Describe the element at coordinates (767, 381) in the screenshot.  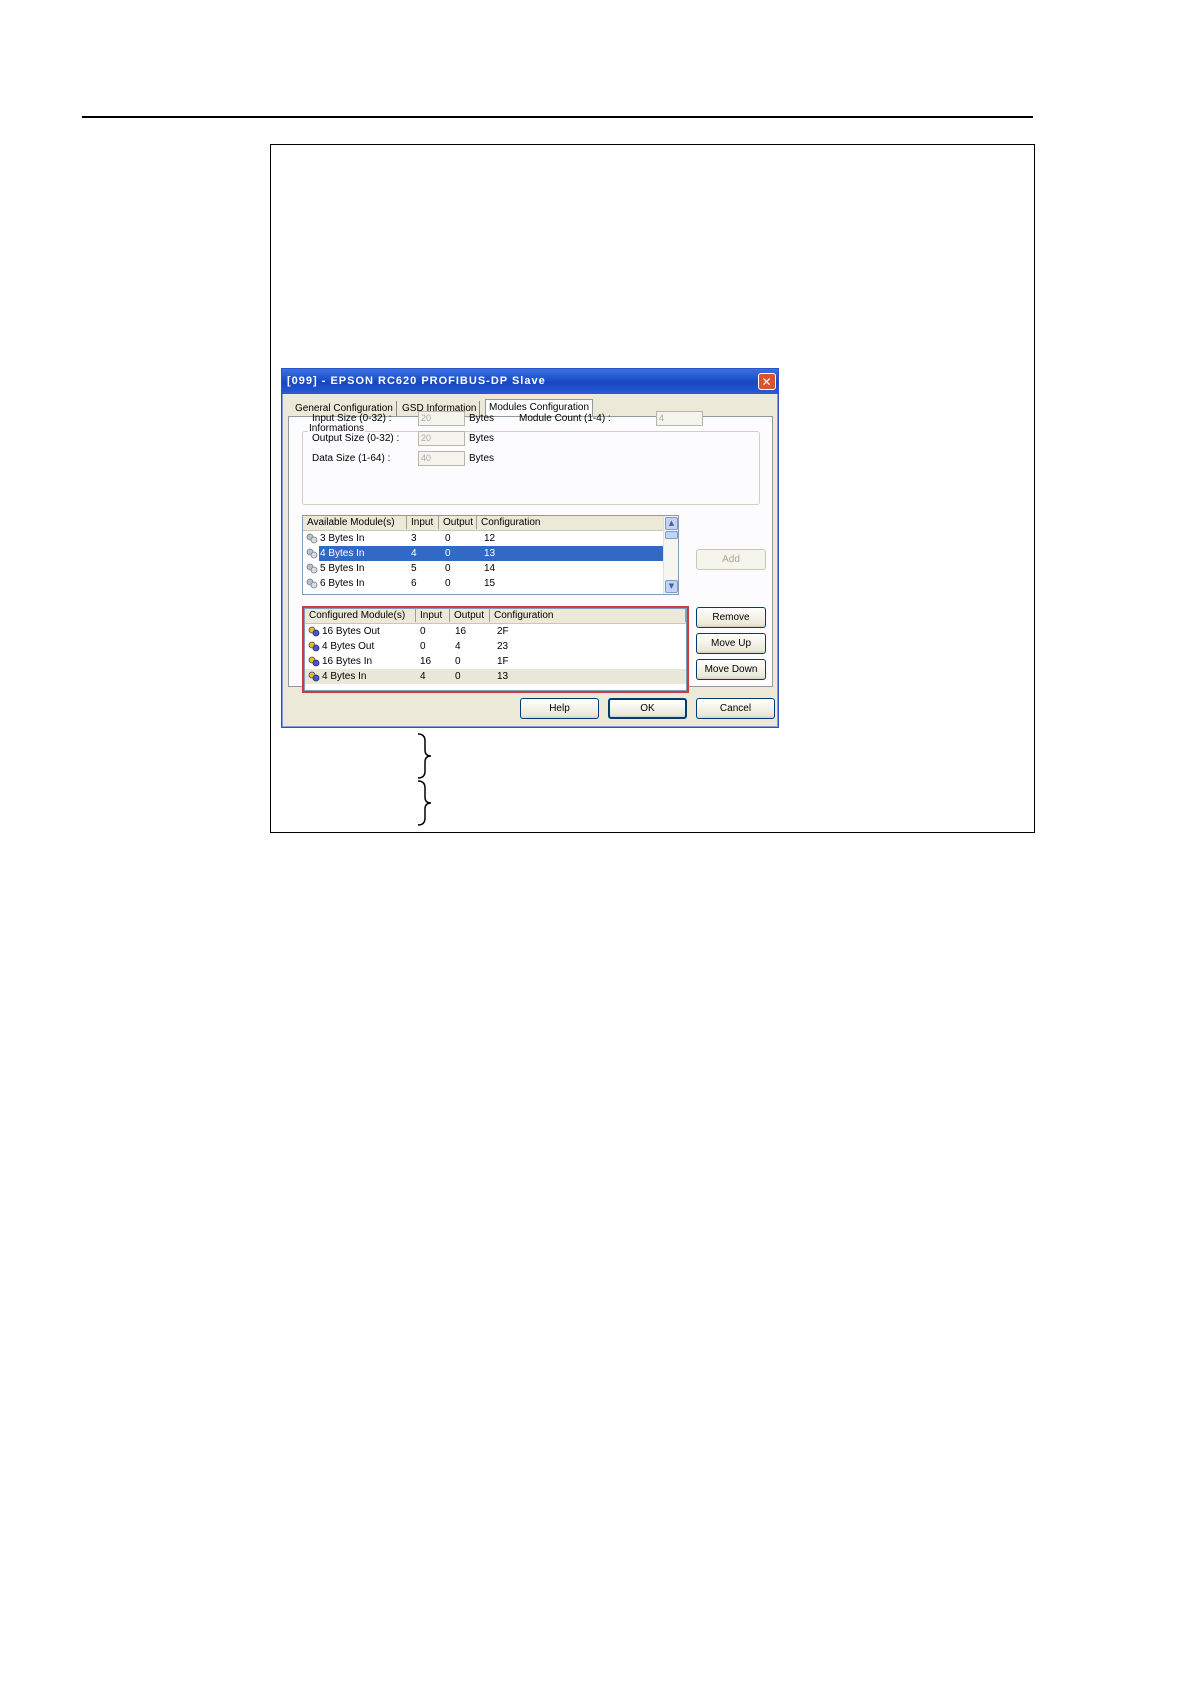
I see `close-icon: ✕` at that location.